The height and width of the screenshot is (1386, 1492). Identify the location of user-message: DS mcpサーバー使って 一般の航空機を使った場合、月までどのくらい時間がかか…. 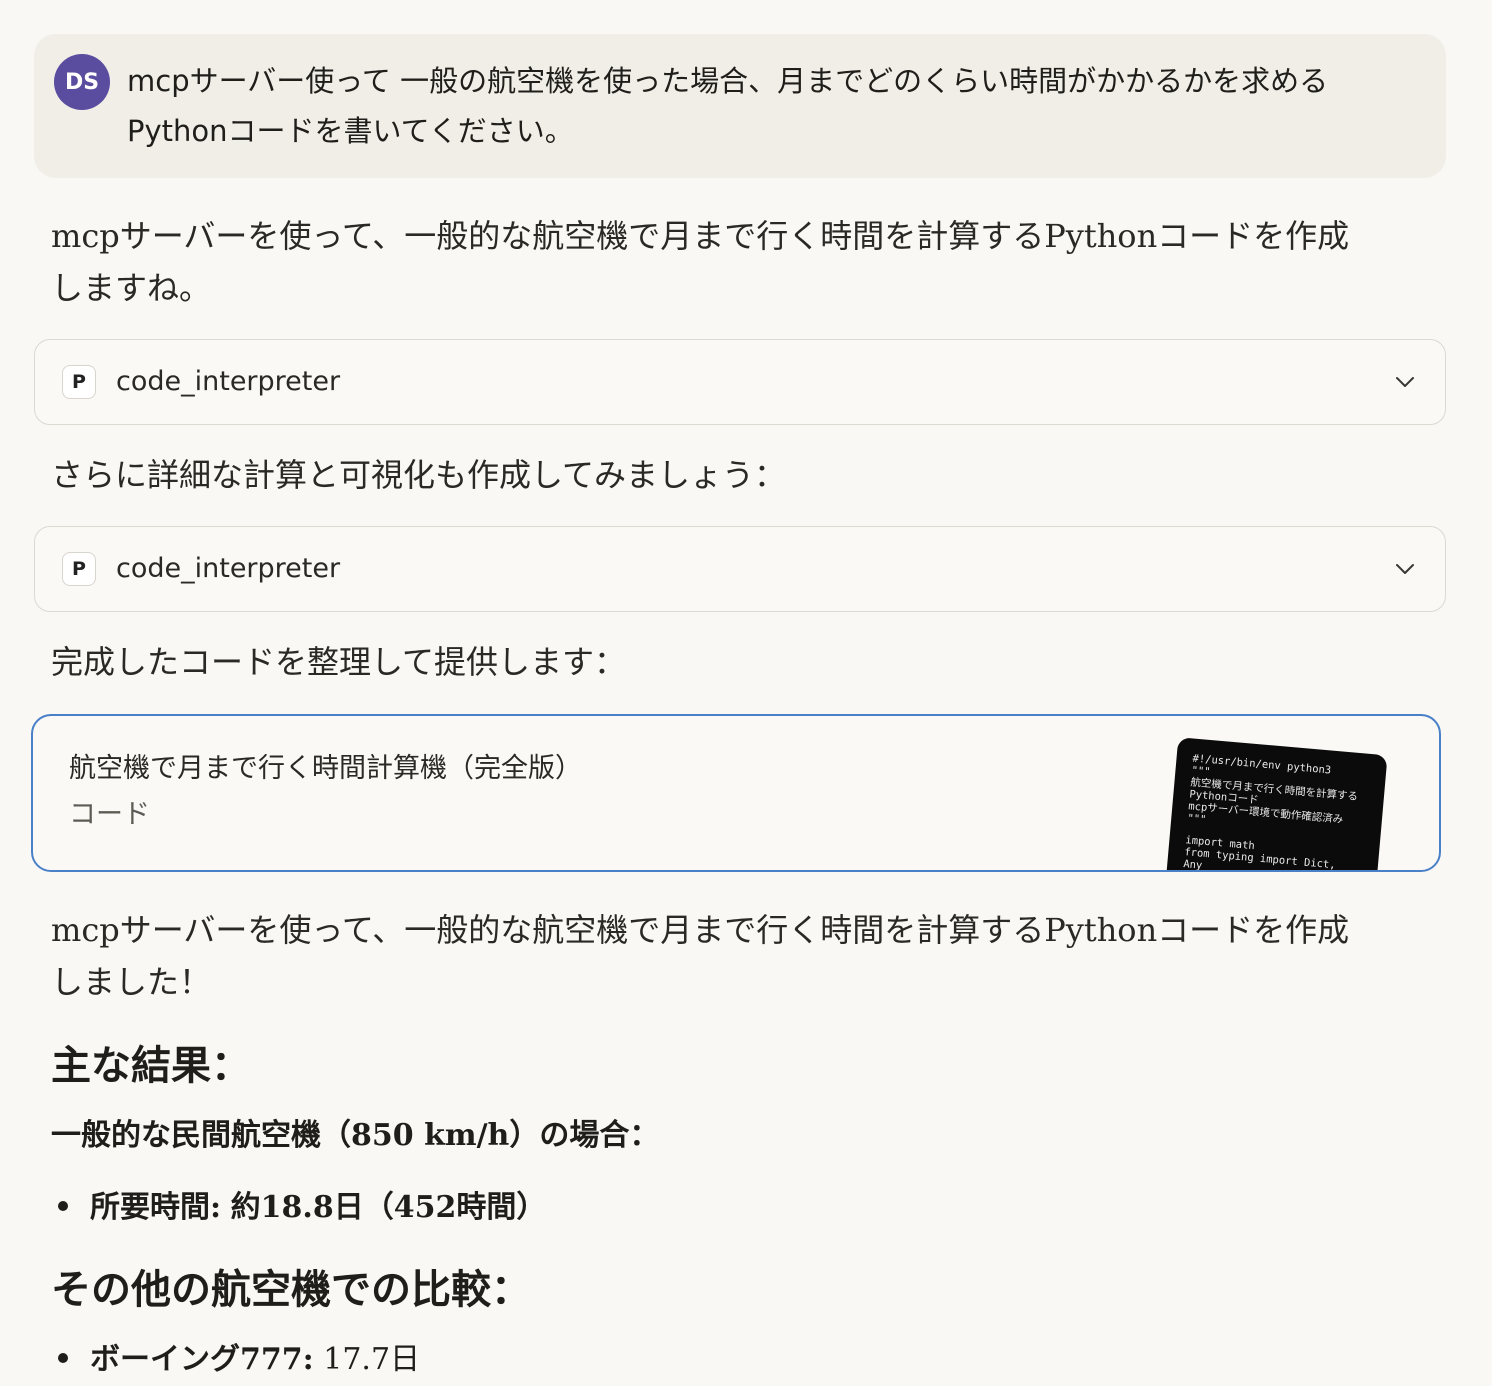
(740, 106).